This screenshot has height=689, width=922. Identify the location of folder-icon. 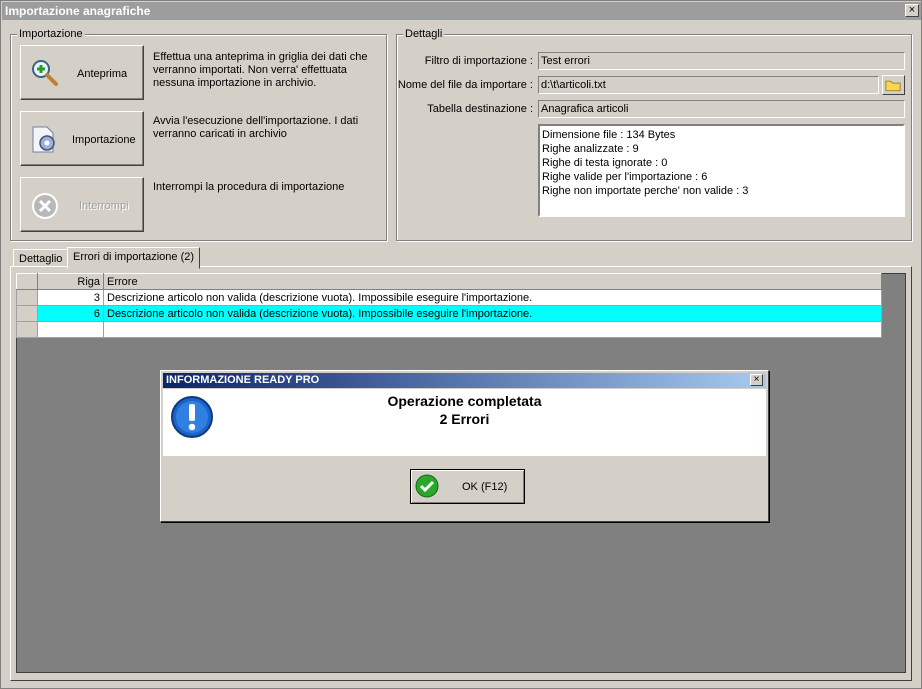
(893, 86).